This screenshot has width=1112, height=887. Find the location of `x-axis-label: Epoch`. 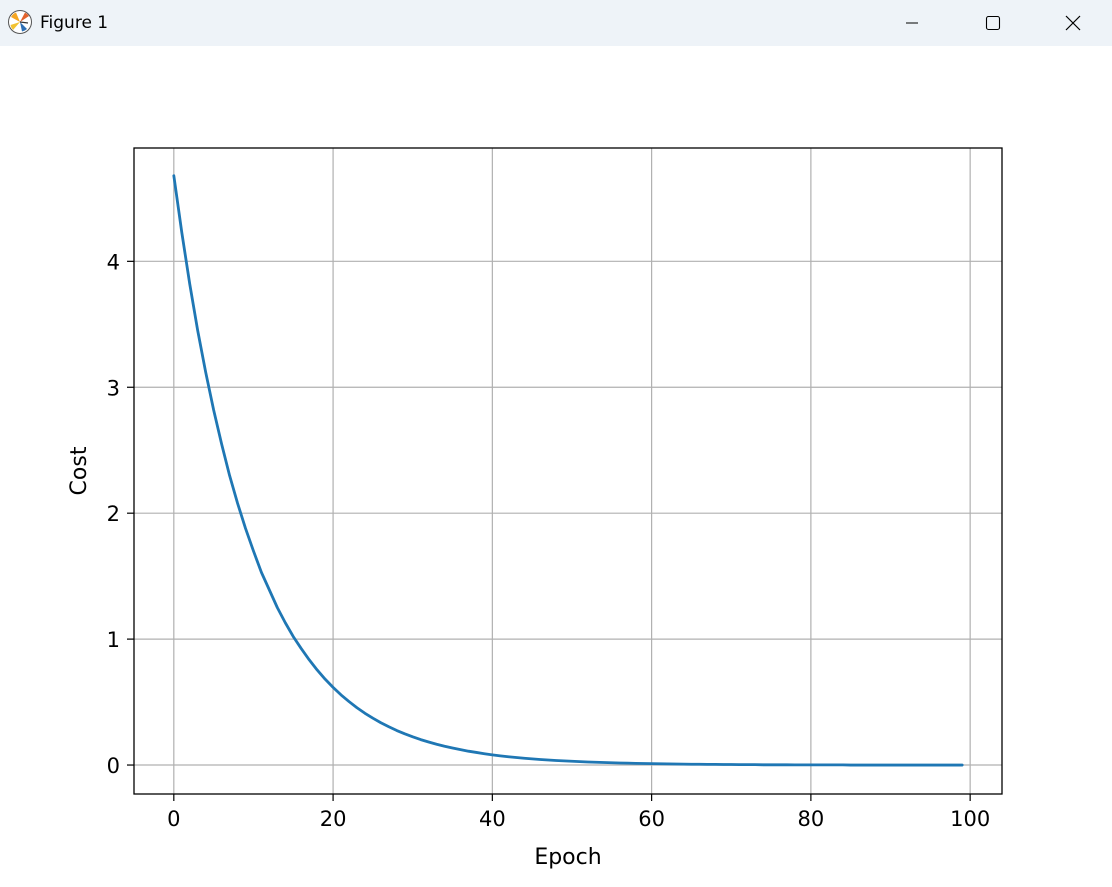

x-axis-label: Epoch is located at coordinates (567, 857).